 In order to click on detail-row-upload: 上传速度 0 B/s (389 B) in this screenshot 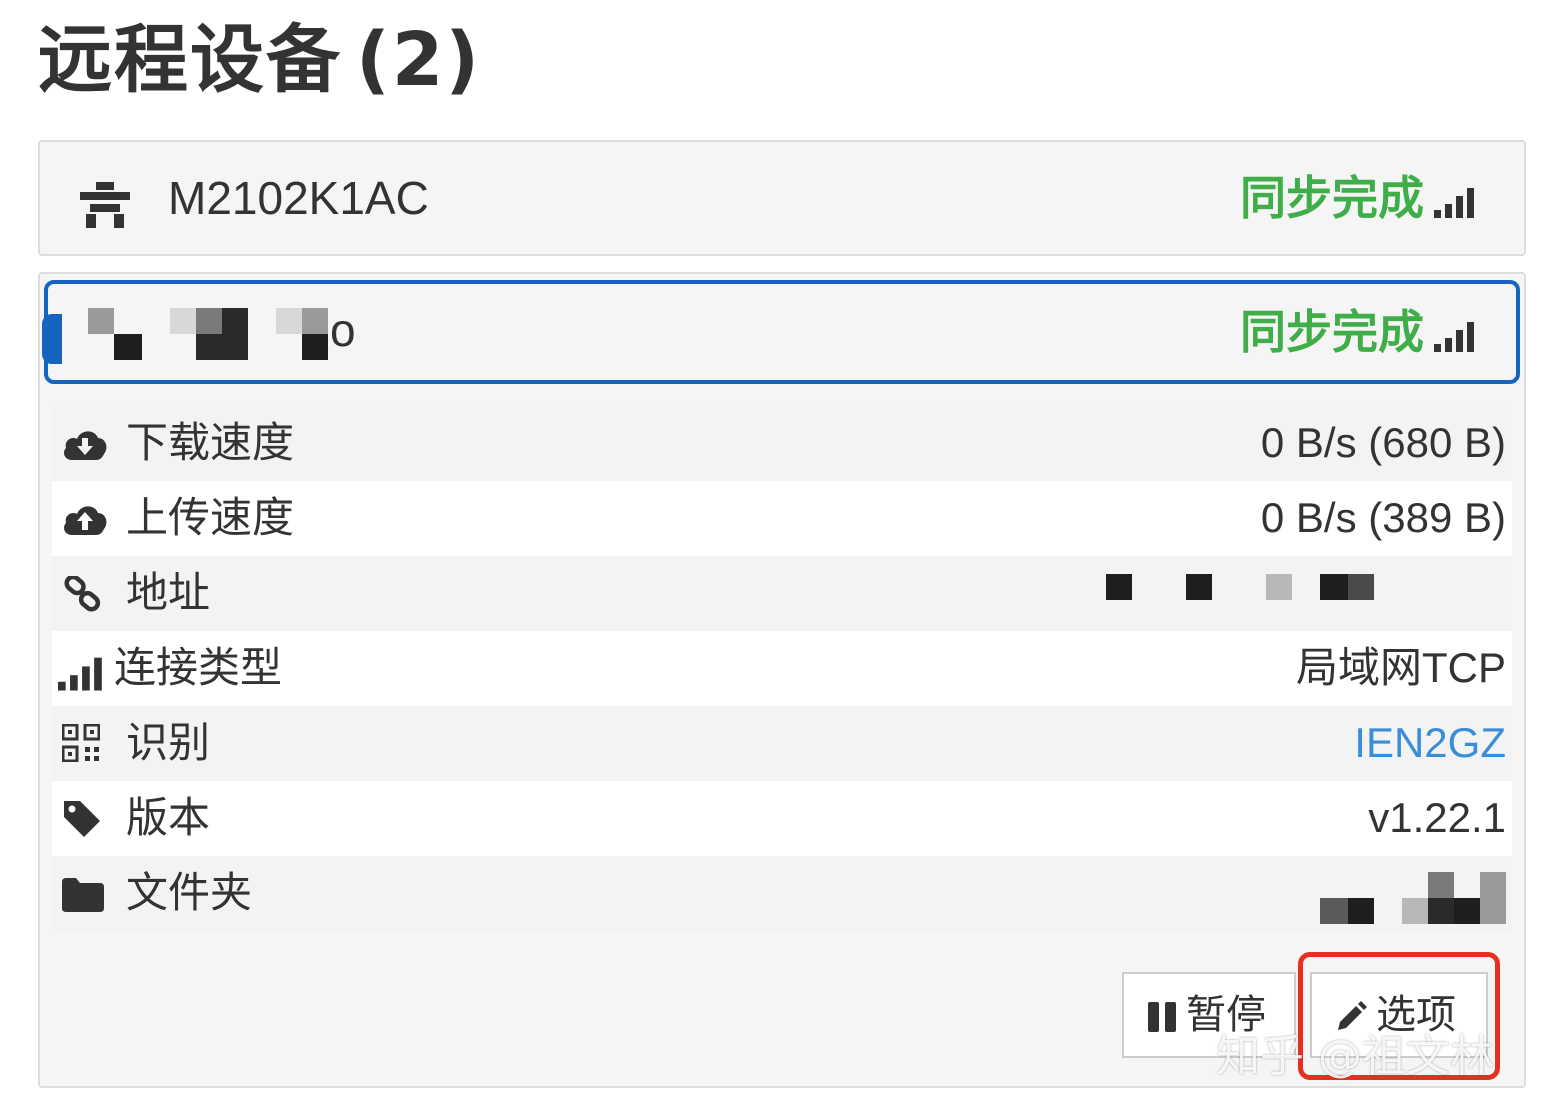, I will do `click(782, 518)`.